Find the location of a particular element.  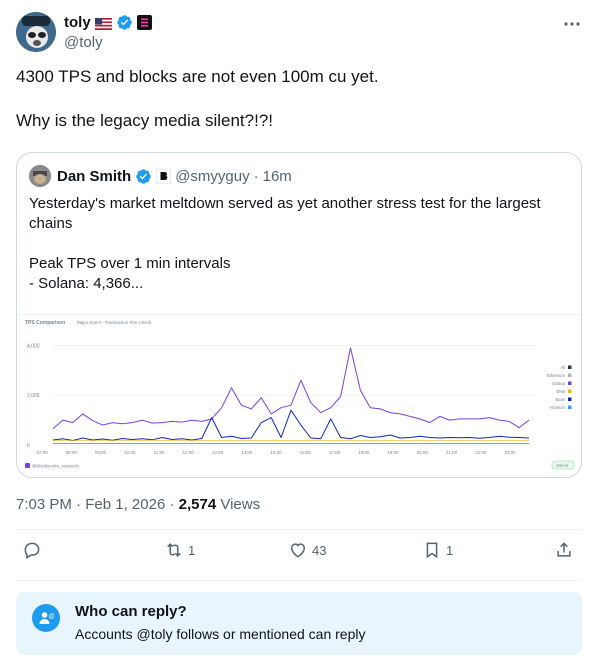

x-tick-label: 13:00 is located at coordinates (218, 452).